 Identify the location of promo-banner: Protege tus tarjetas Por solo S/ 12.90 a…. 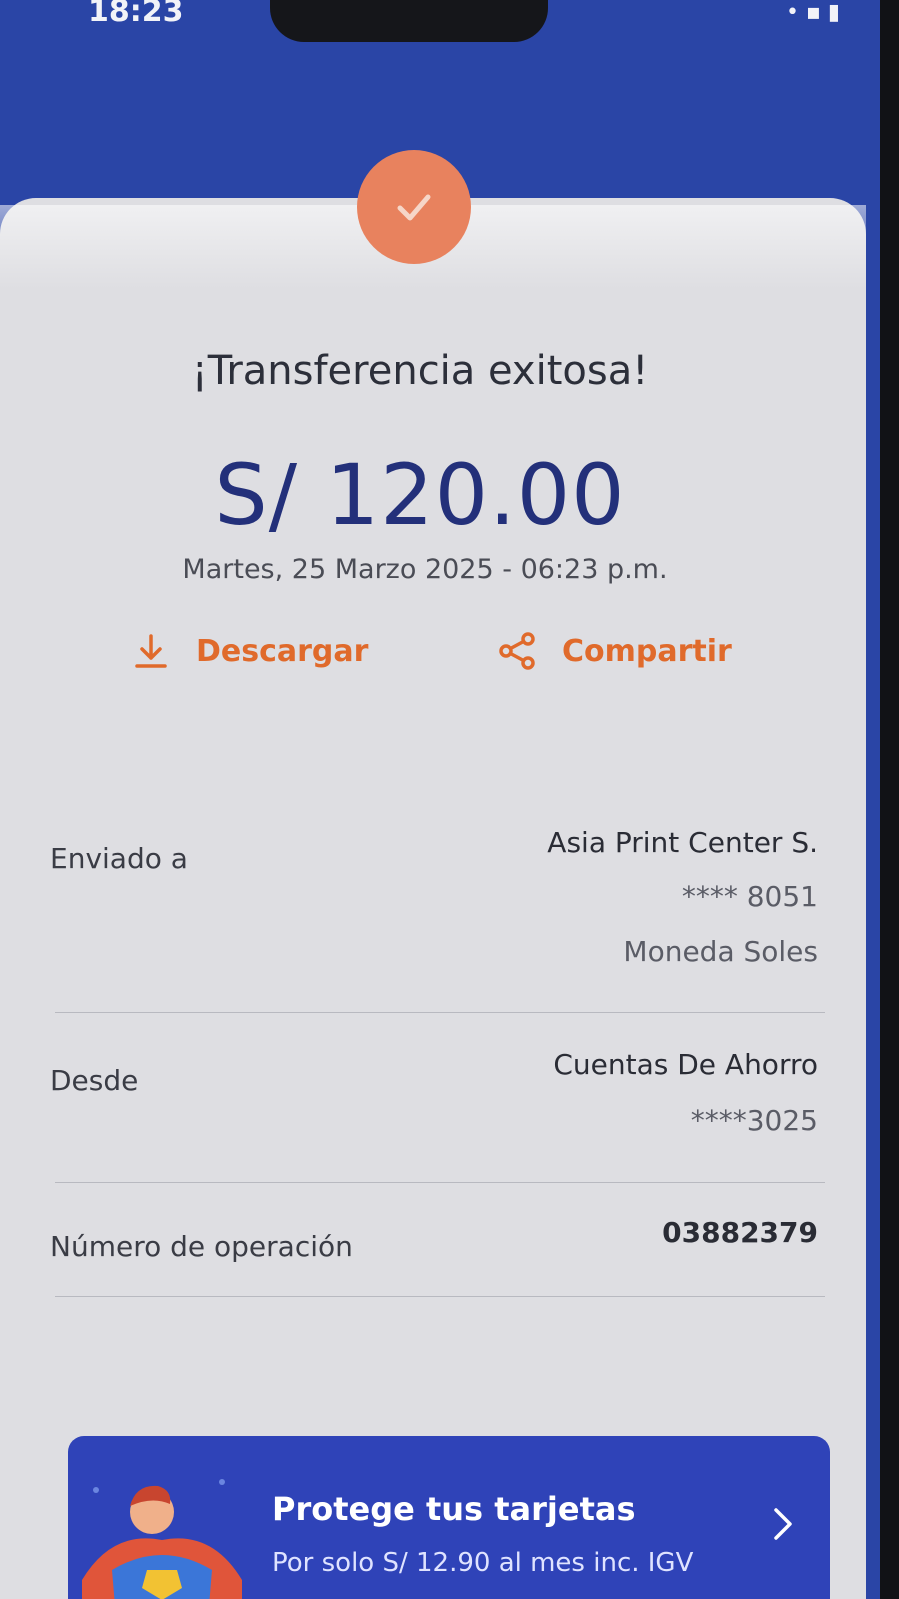
(449, 1517).